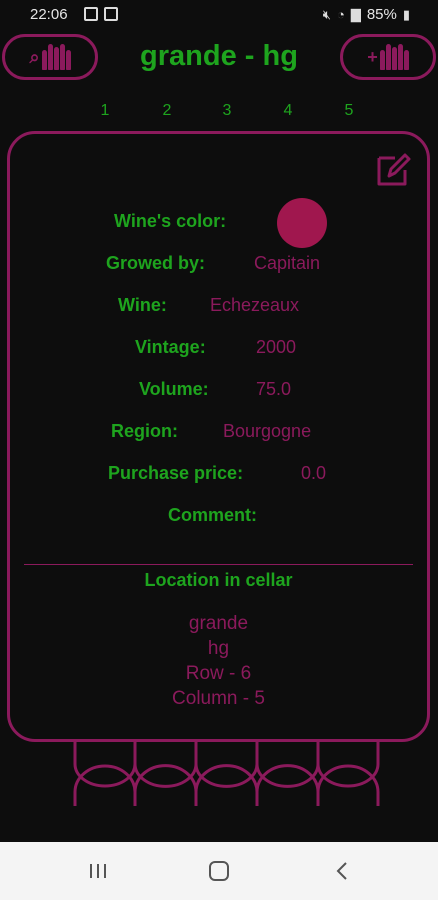 Image resolution: width=438 pixels, height=900 pixels. I want to click on region-value: Bourgogne, so click(267, 431).